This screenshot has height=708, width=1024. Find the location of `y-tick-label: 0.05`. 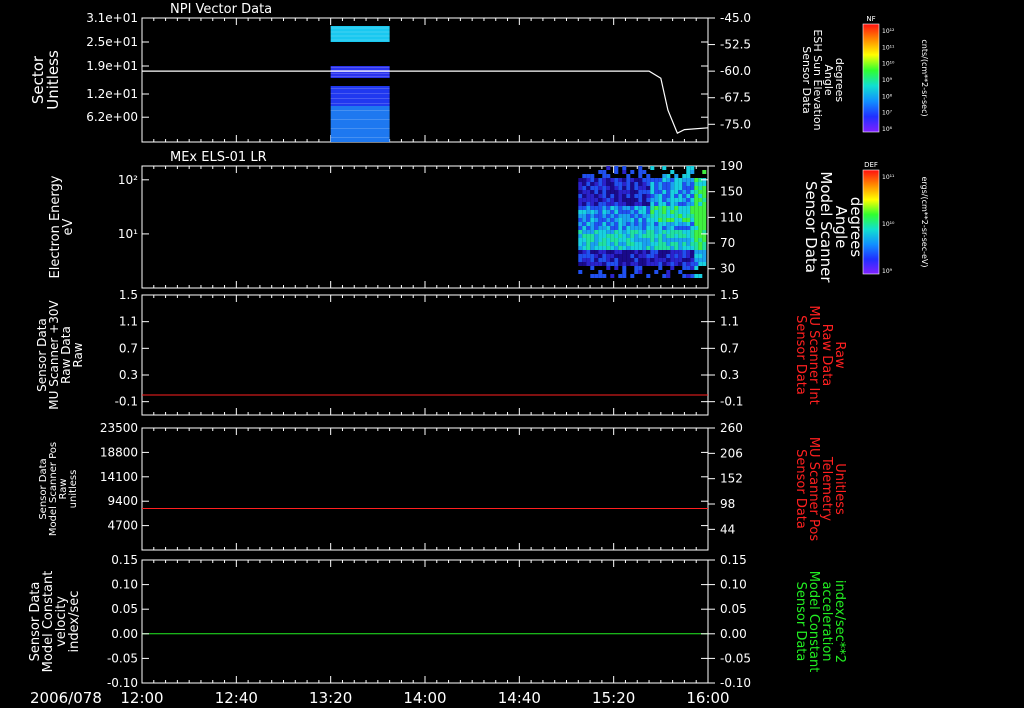

y-tick-label: 0.05 is located at coordinates (124, 609).